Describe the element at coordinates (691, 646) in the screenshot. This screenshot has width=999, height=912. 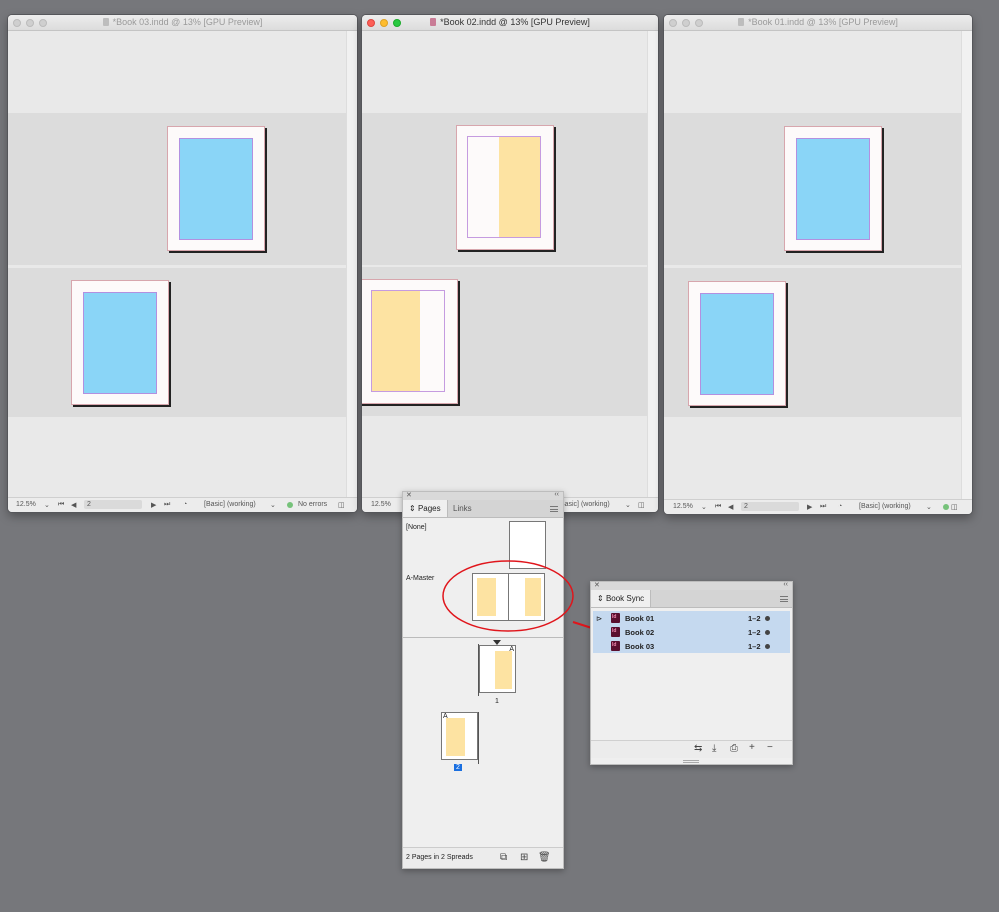
I see `book-row-03: Book 03 1–2` at that location.